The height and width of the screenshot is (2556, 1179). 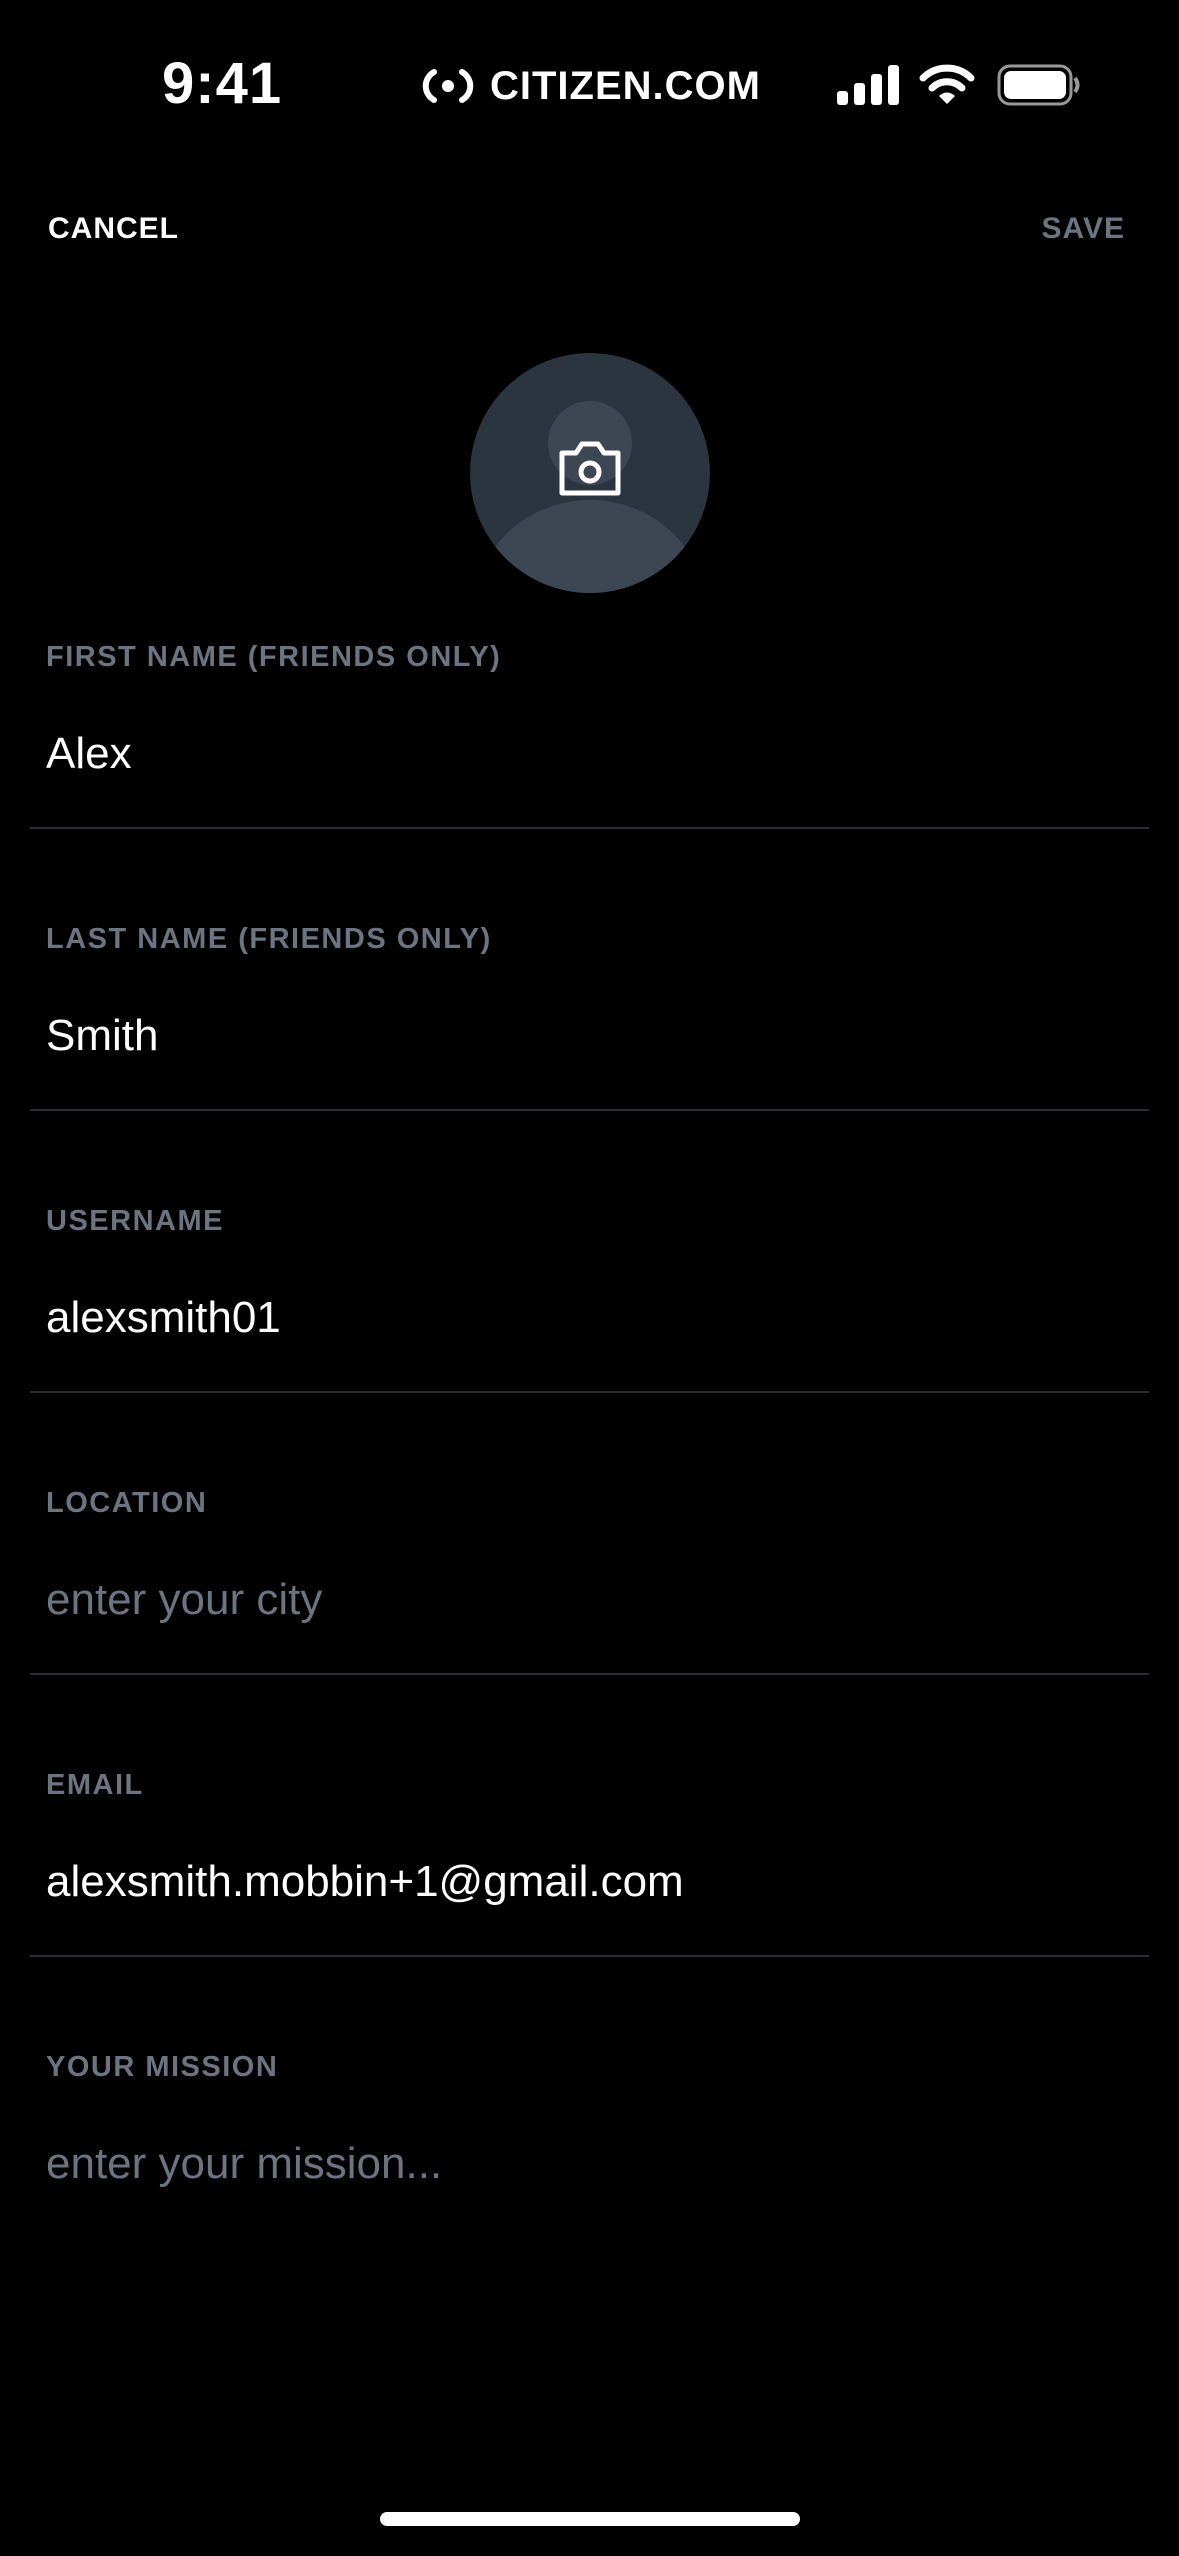 What do you see at coordinates (448, 86) in the screenshot?
I see `citizen-logo-icon` at bounding box center [448, 86].